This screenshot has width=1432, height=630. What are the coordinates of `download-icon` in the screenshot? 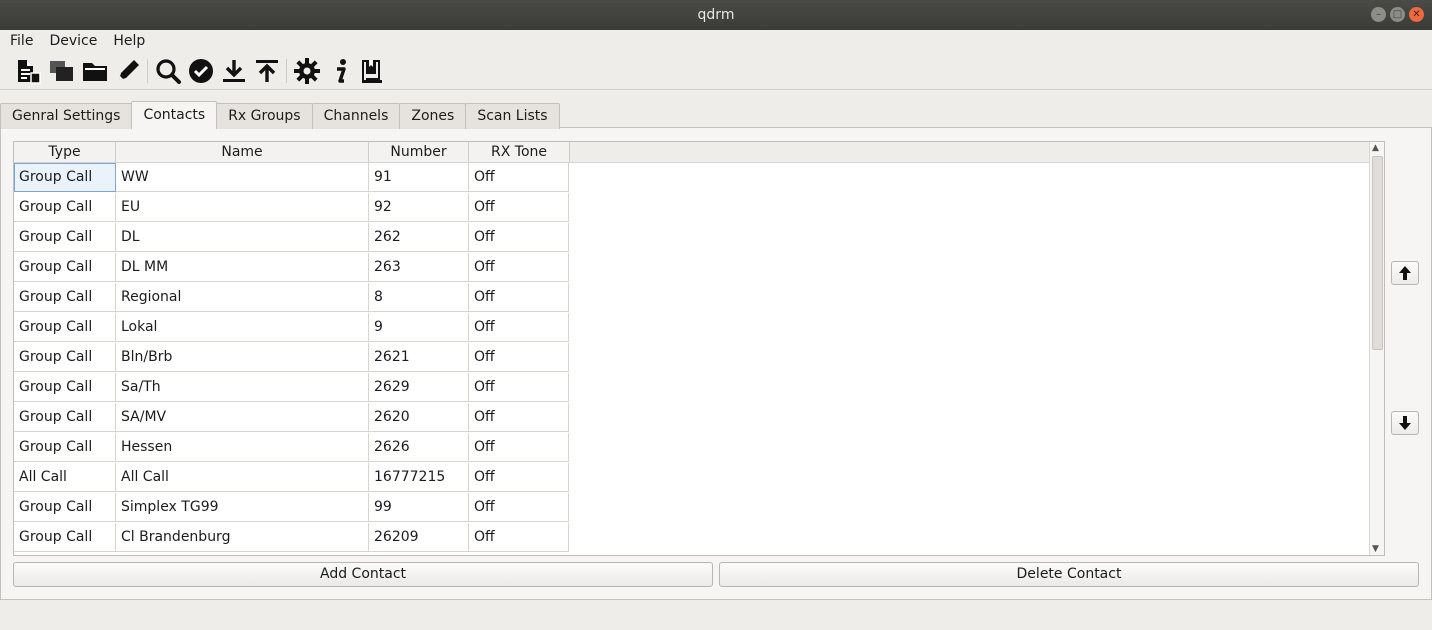 It's located at (234, 71).